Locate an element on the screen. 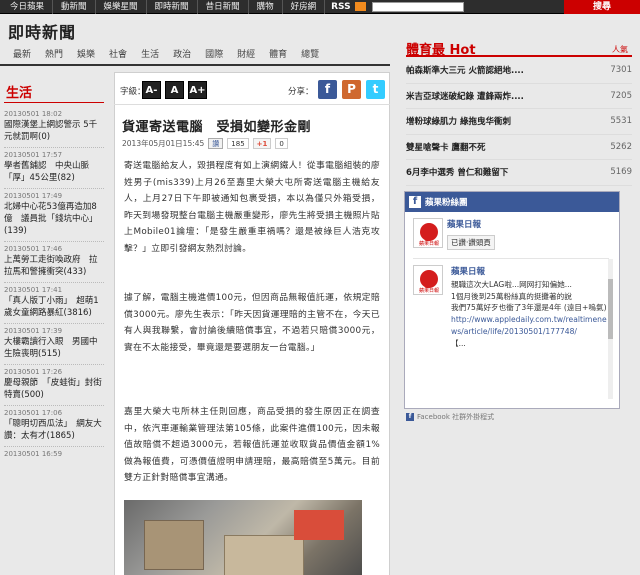 The image size is (640, 575). font-increase-button: A+ is located at coordinates (197, 90).